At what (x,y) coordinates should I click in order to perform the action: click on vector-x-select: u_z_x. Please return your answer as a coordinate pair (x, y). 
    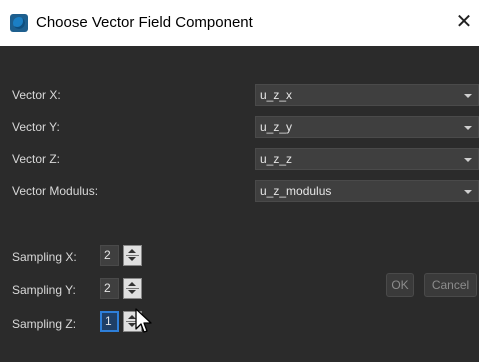
    Looking at the image, I should click on (367, 95).